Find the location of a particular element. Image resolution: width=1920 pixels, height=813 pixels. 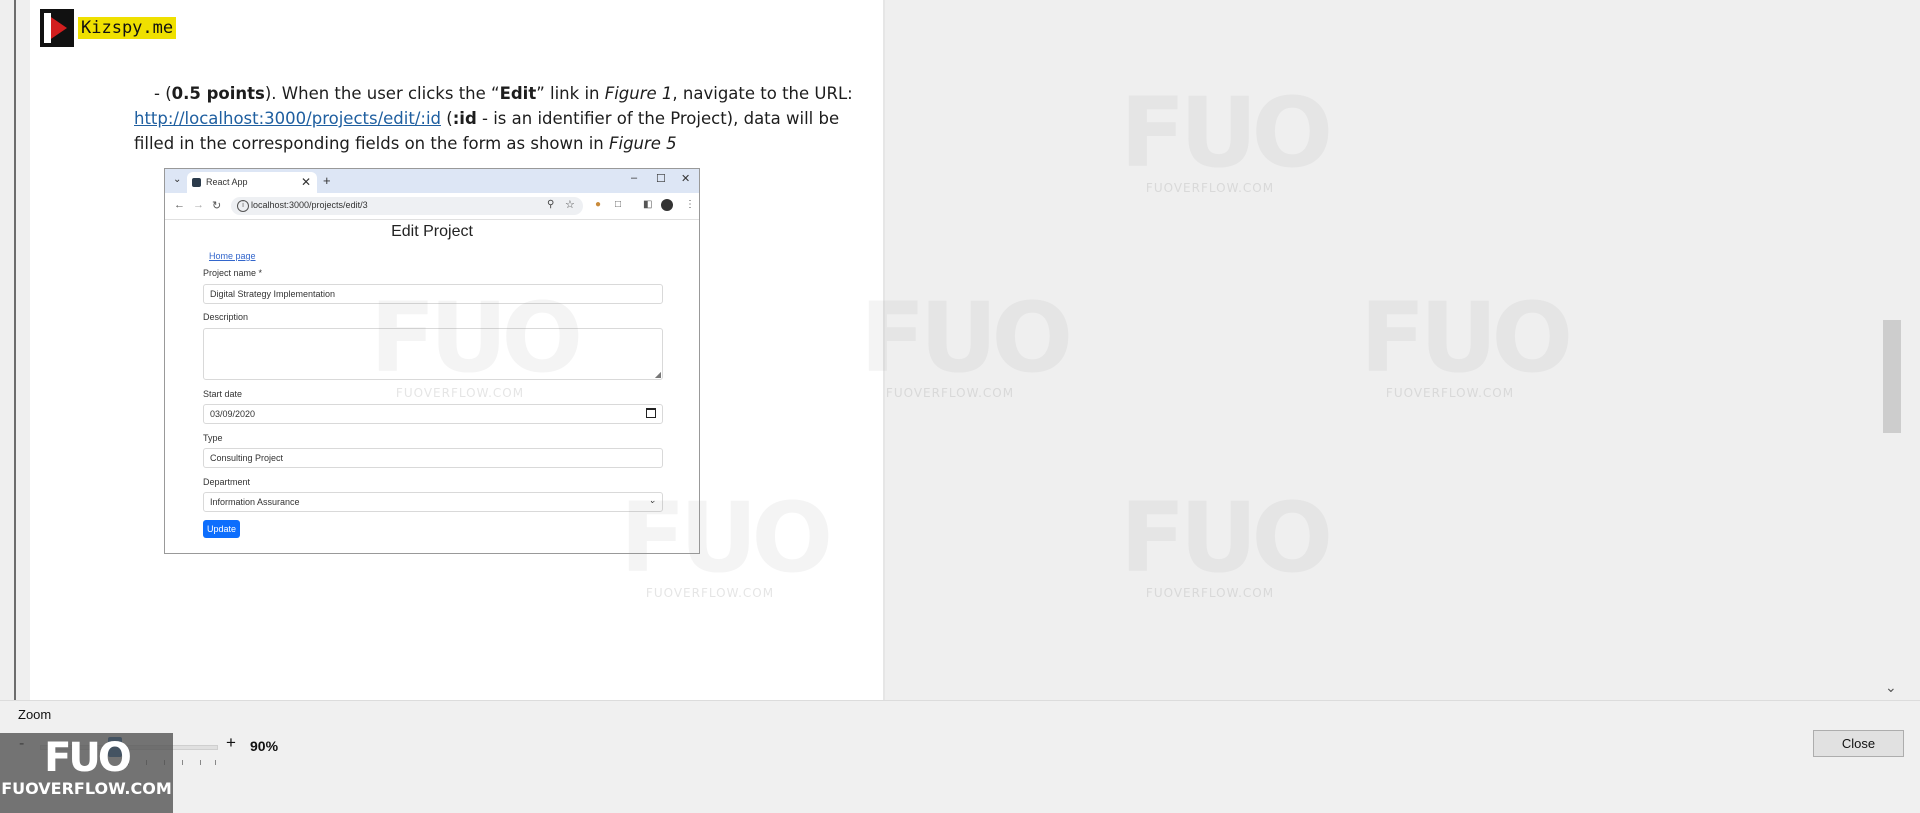

zoom-in-button: + is located at coordinates (231, 743).